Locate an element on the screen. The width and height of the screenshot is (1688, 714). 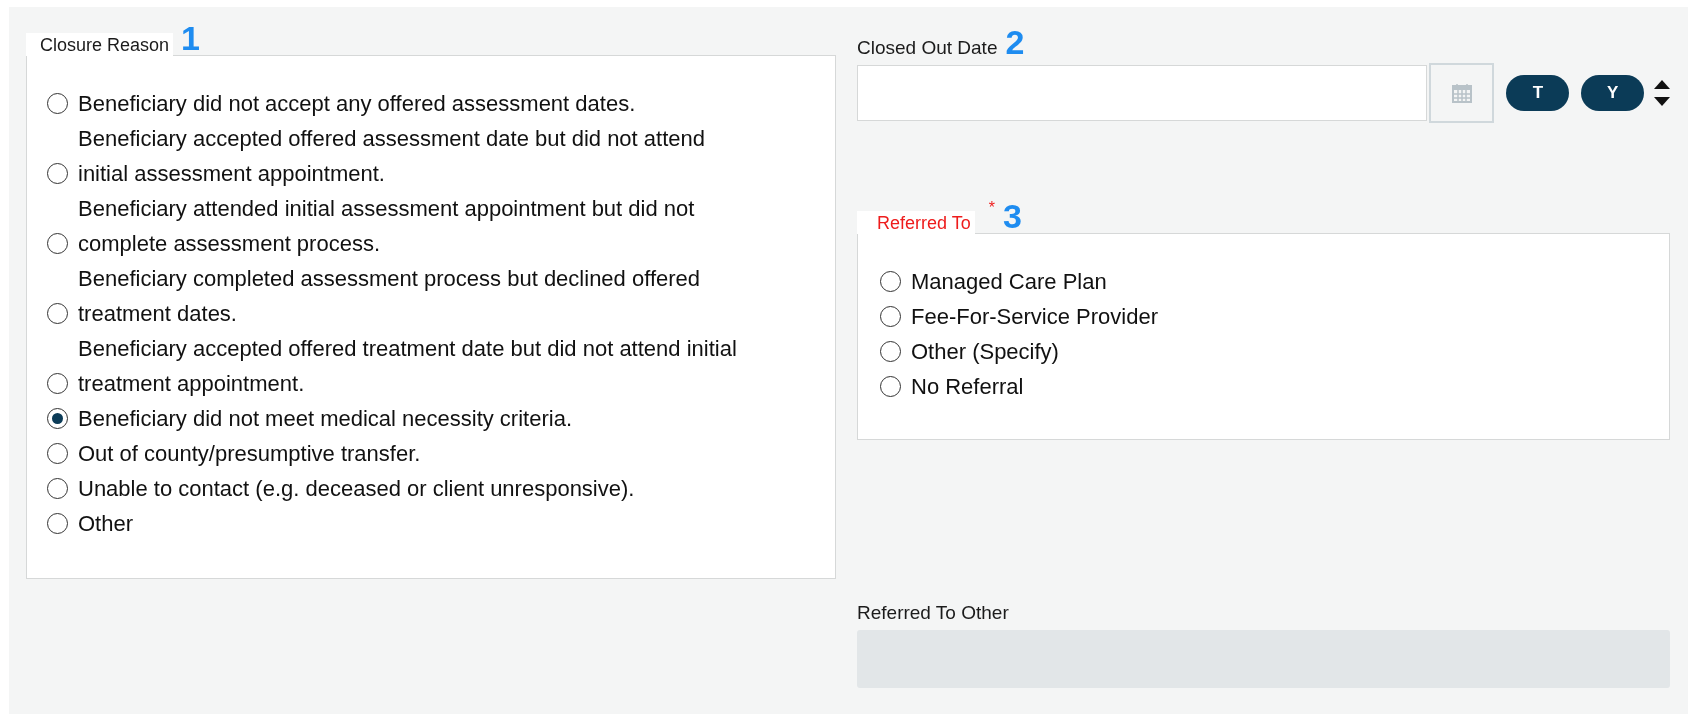
radio-option: Beneficiary accepted offered treatment date but did not attend initial treatment appointment. is located at coordinates (441, 366).